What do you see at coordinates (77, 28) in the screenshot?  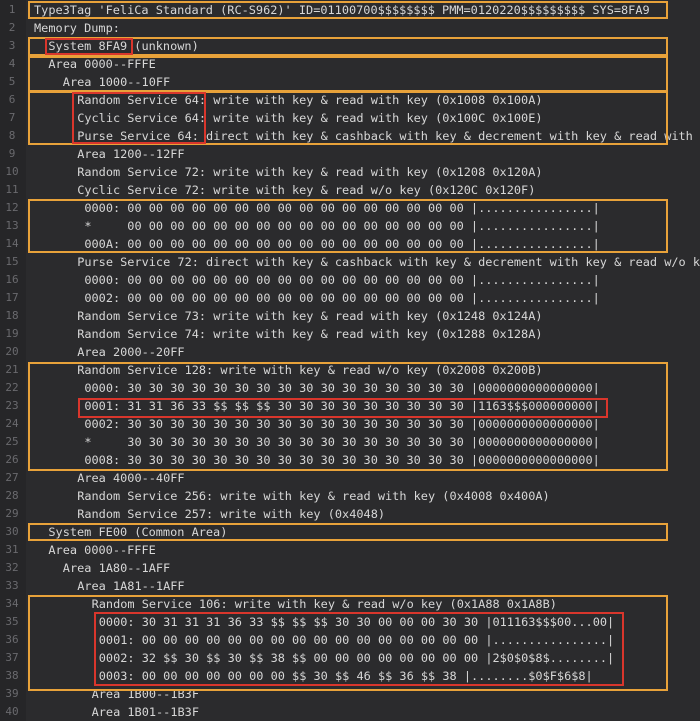 I see `line-text: Memory Dump:` at bounding box center [77, 28].